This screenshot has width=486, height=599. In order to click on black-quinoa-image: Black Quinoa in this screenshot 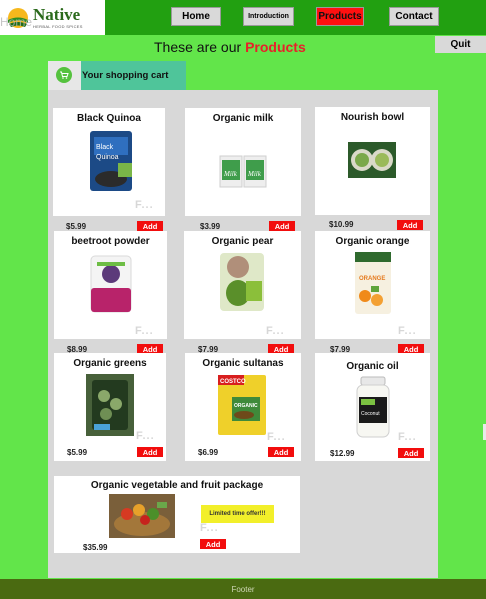, I will do `click(111, 161)`.